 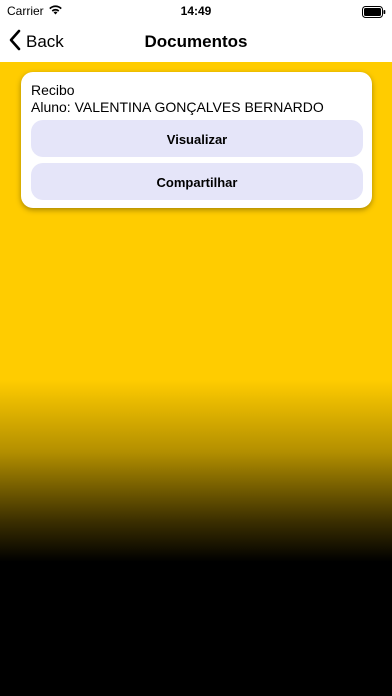 I want to click on navigation-bar: Back Documentos, so click(x=196, y=42).